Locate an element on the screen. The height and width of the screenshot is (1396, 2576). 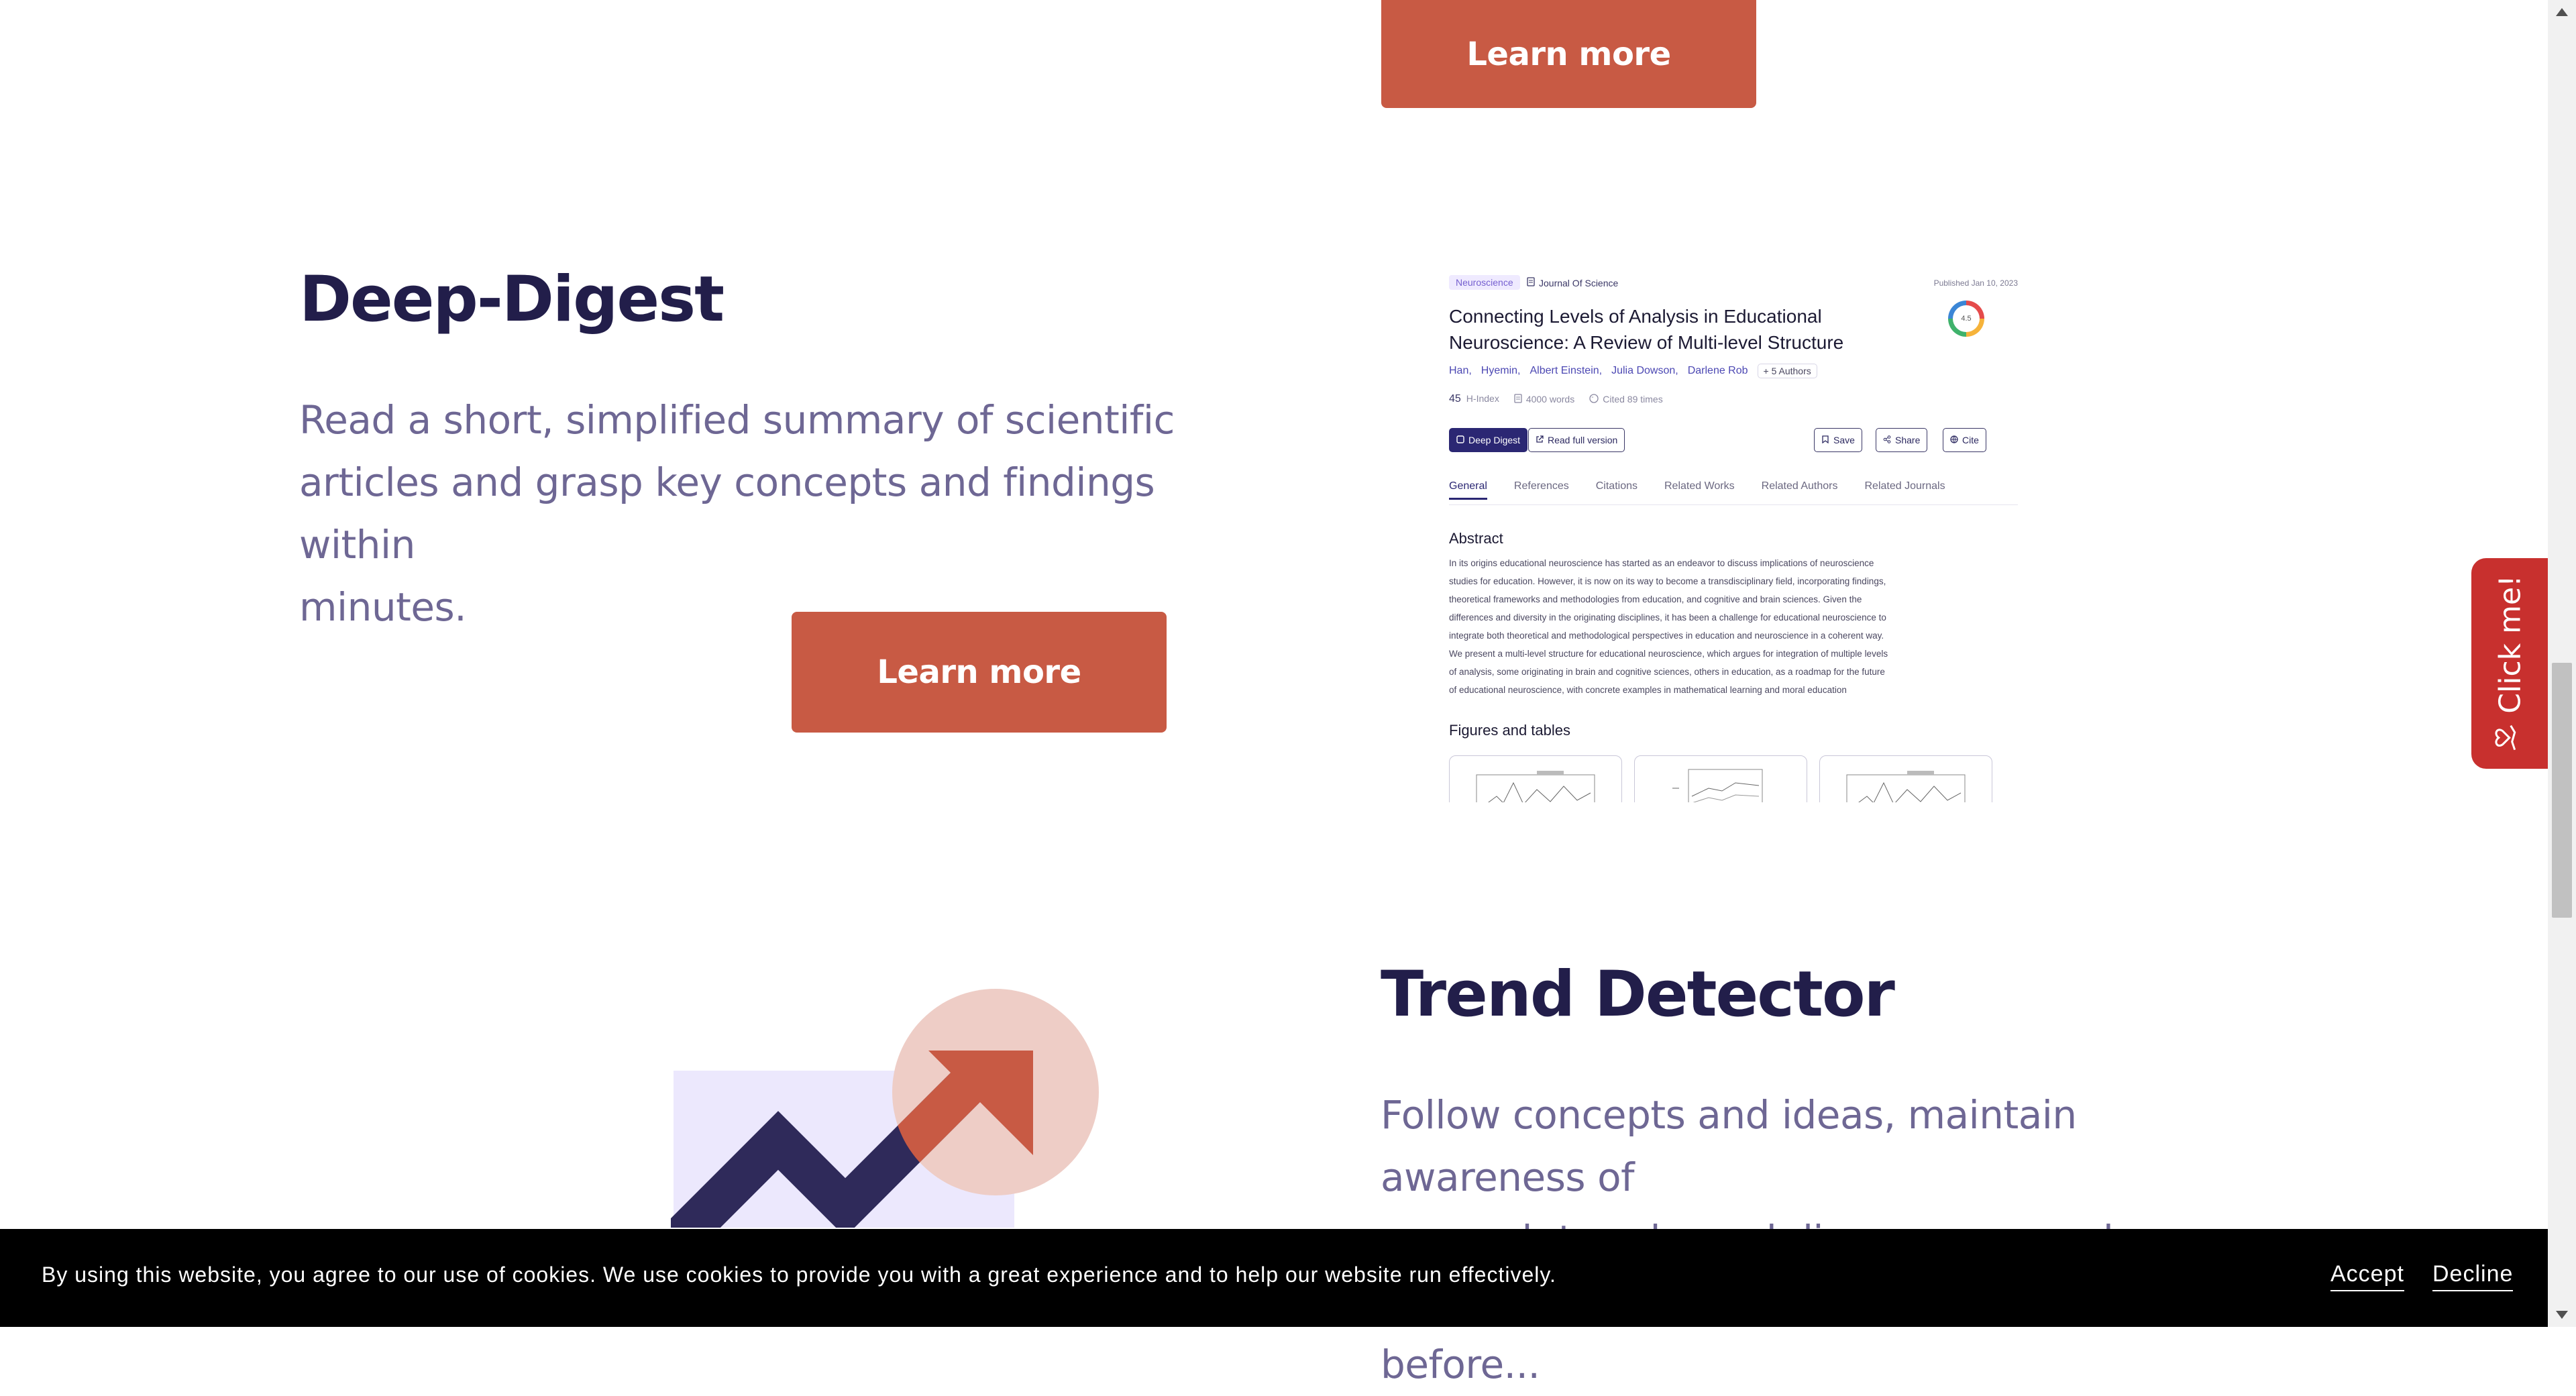
h-index-label: H-Index is located at coordinates (1482, 398).